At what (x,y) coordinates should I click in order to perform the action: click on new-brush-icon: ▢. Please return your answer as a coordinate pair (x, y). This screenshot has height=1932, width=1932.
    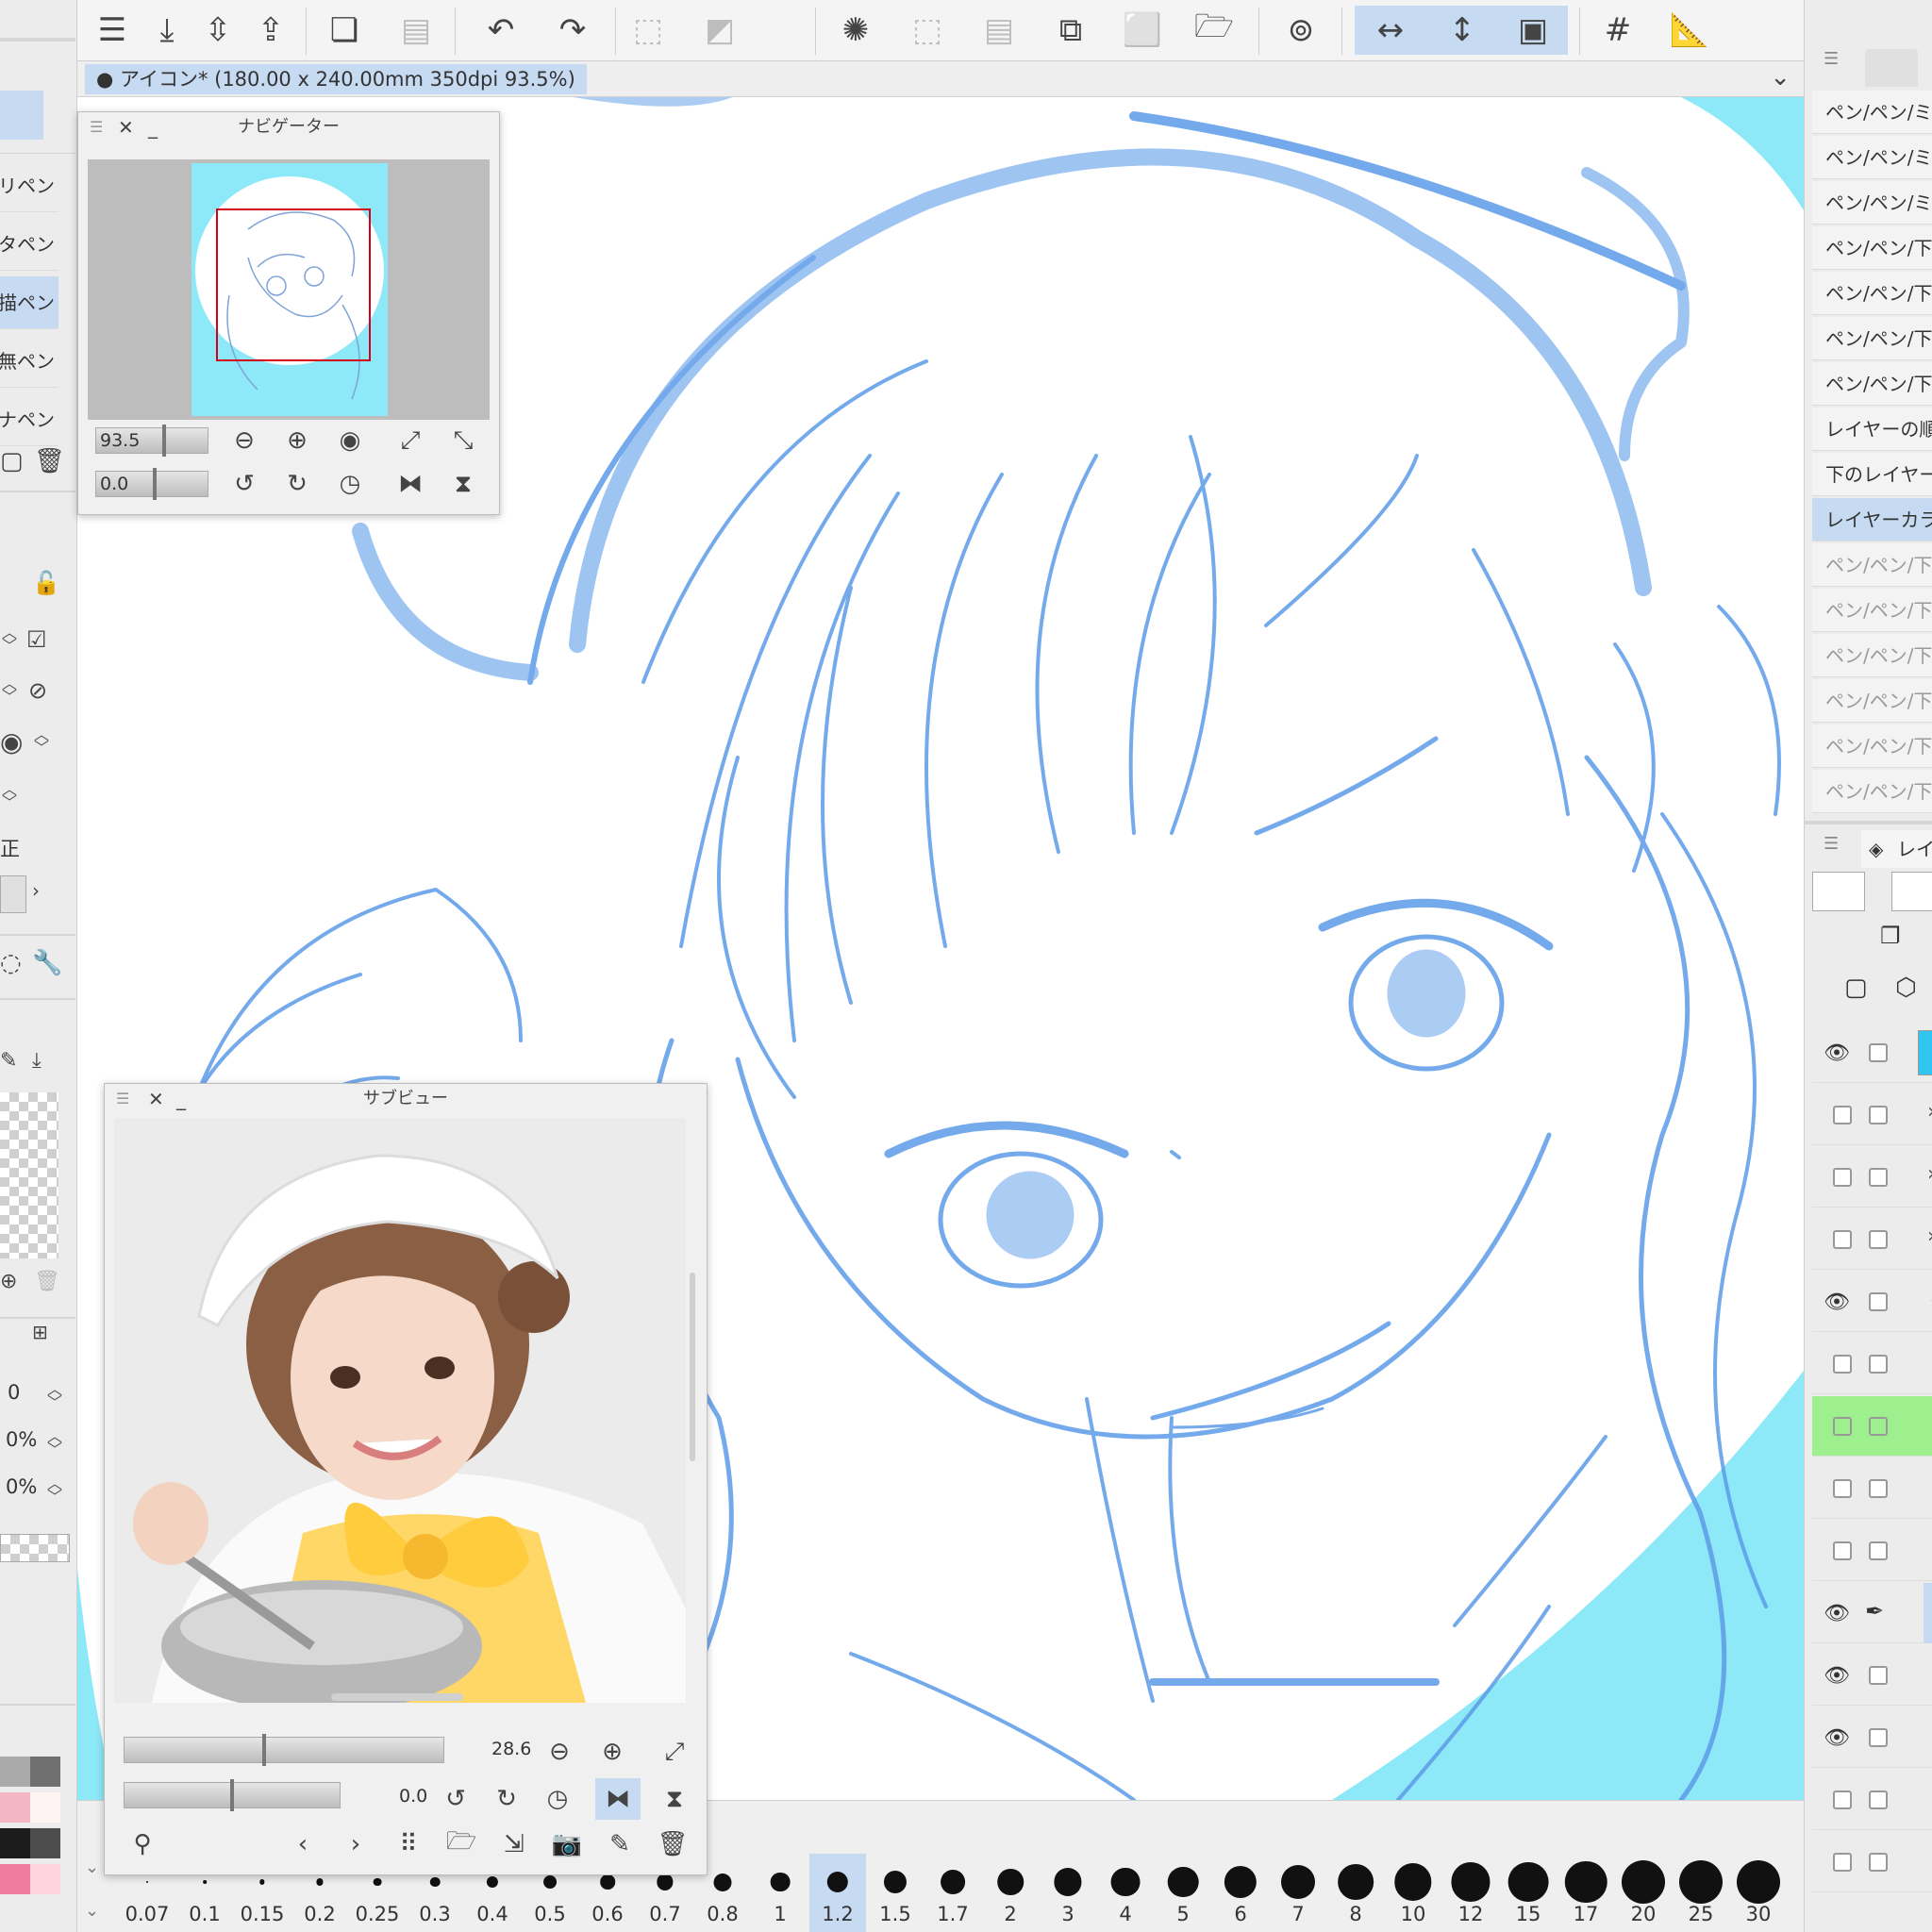
    Looking at the image, I should click on (12, 461).